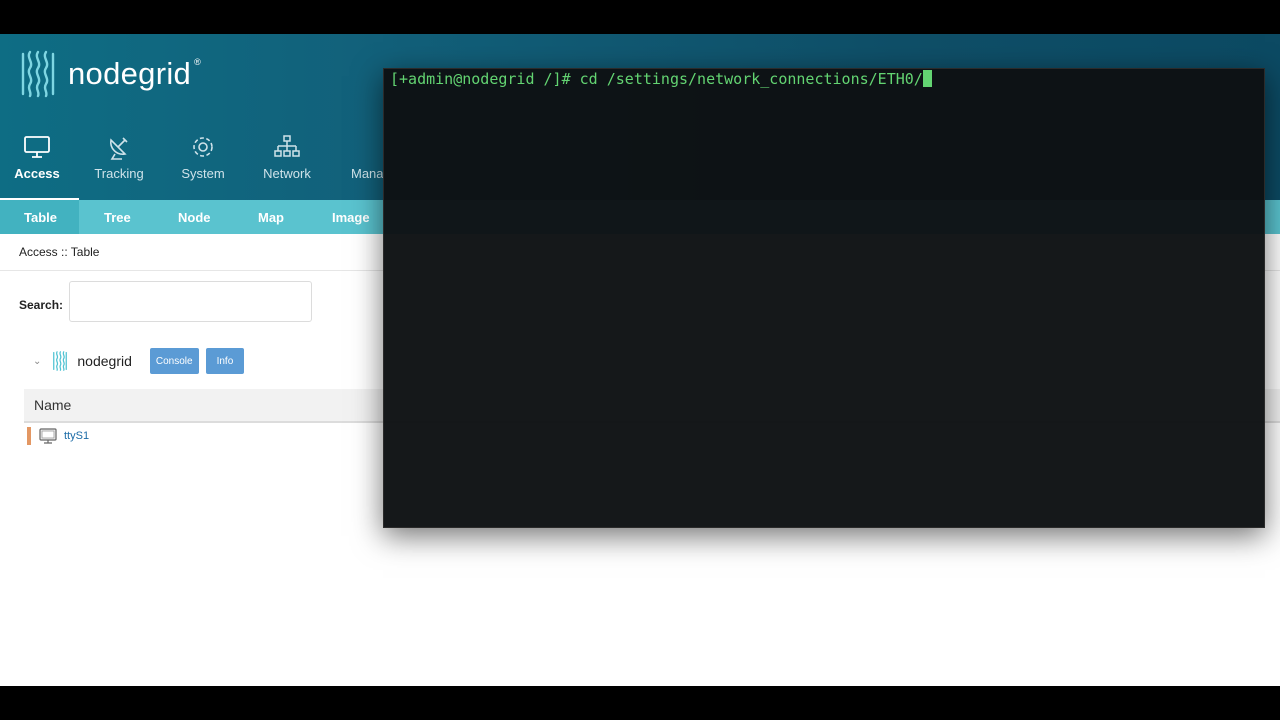 This screenshot has height=720, width=1280. I want to click on search-input, so click(190, 301).